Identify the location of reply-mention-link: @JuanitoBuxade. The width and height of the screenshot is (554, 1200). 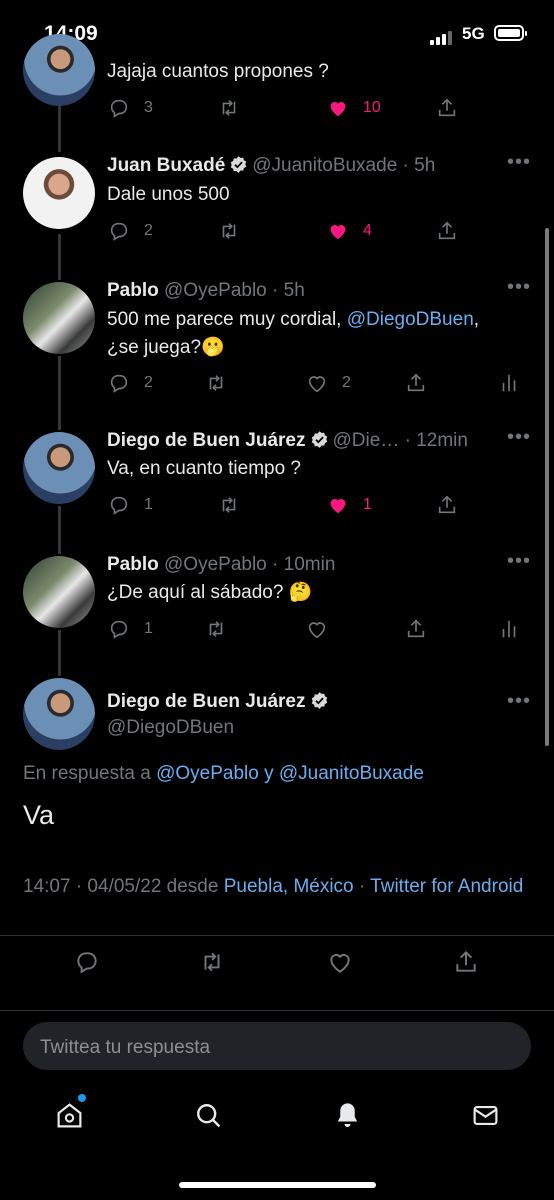
(351, 773).